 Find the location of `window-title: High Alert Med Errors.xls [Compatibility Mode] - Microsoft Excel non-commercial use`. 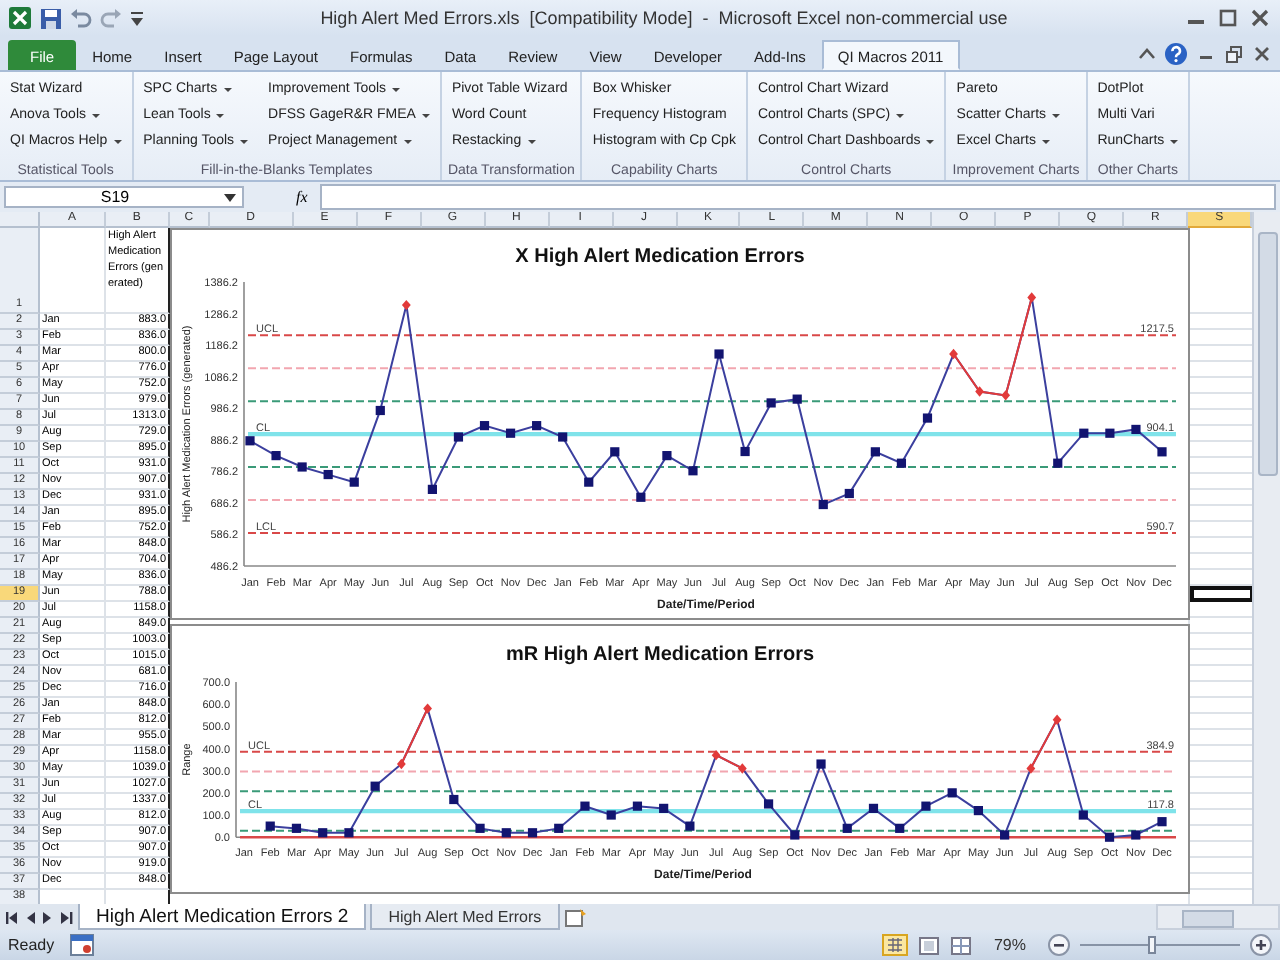

window-title: High Alert Med Errors.xls [Compatibility Mode] - Microsoft Excel non-commercial use is located at coordinates (664, 18).